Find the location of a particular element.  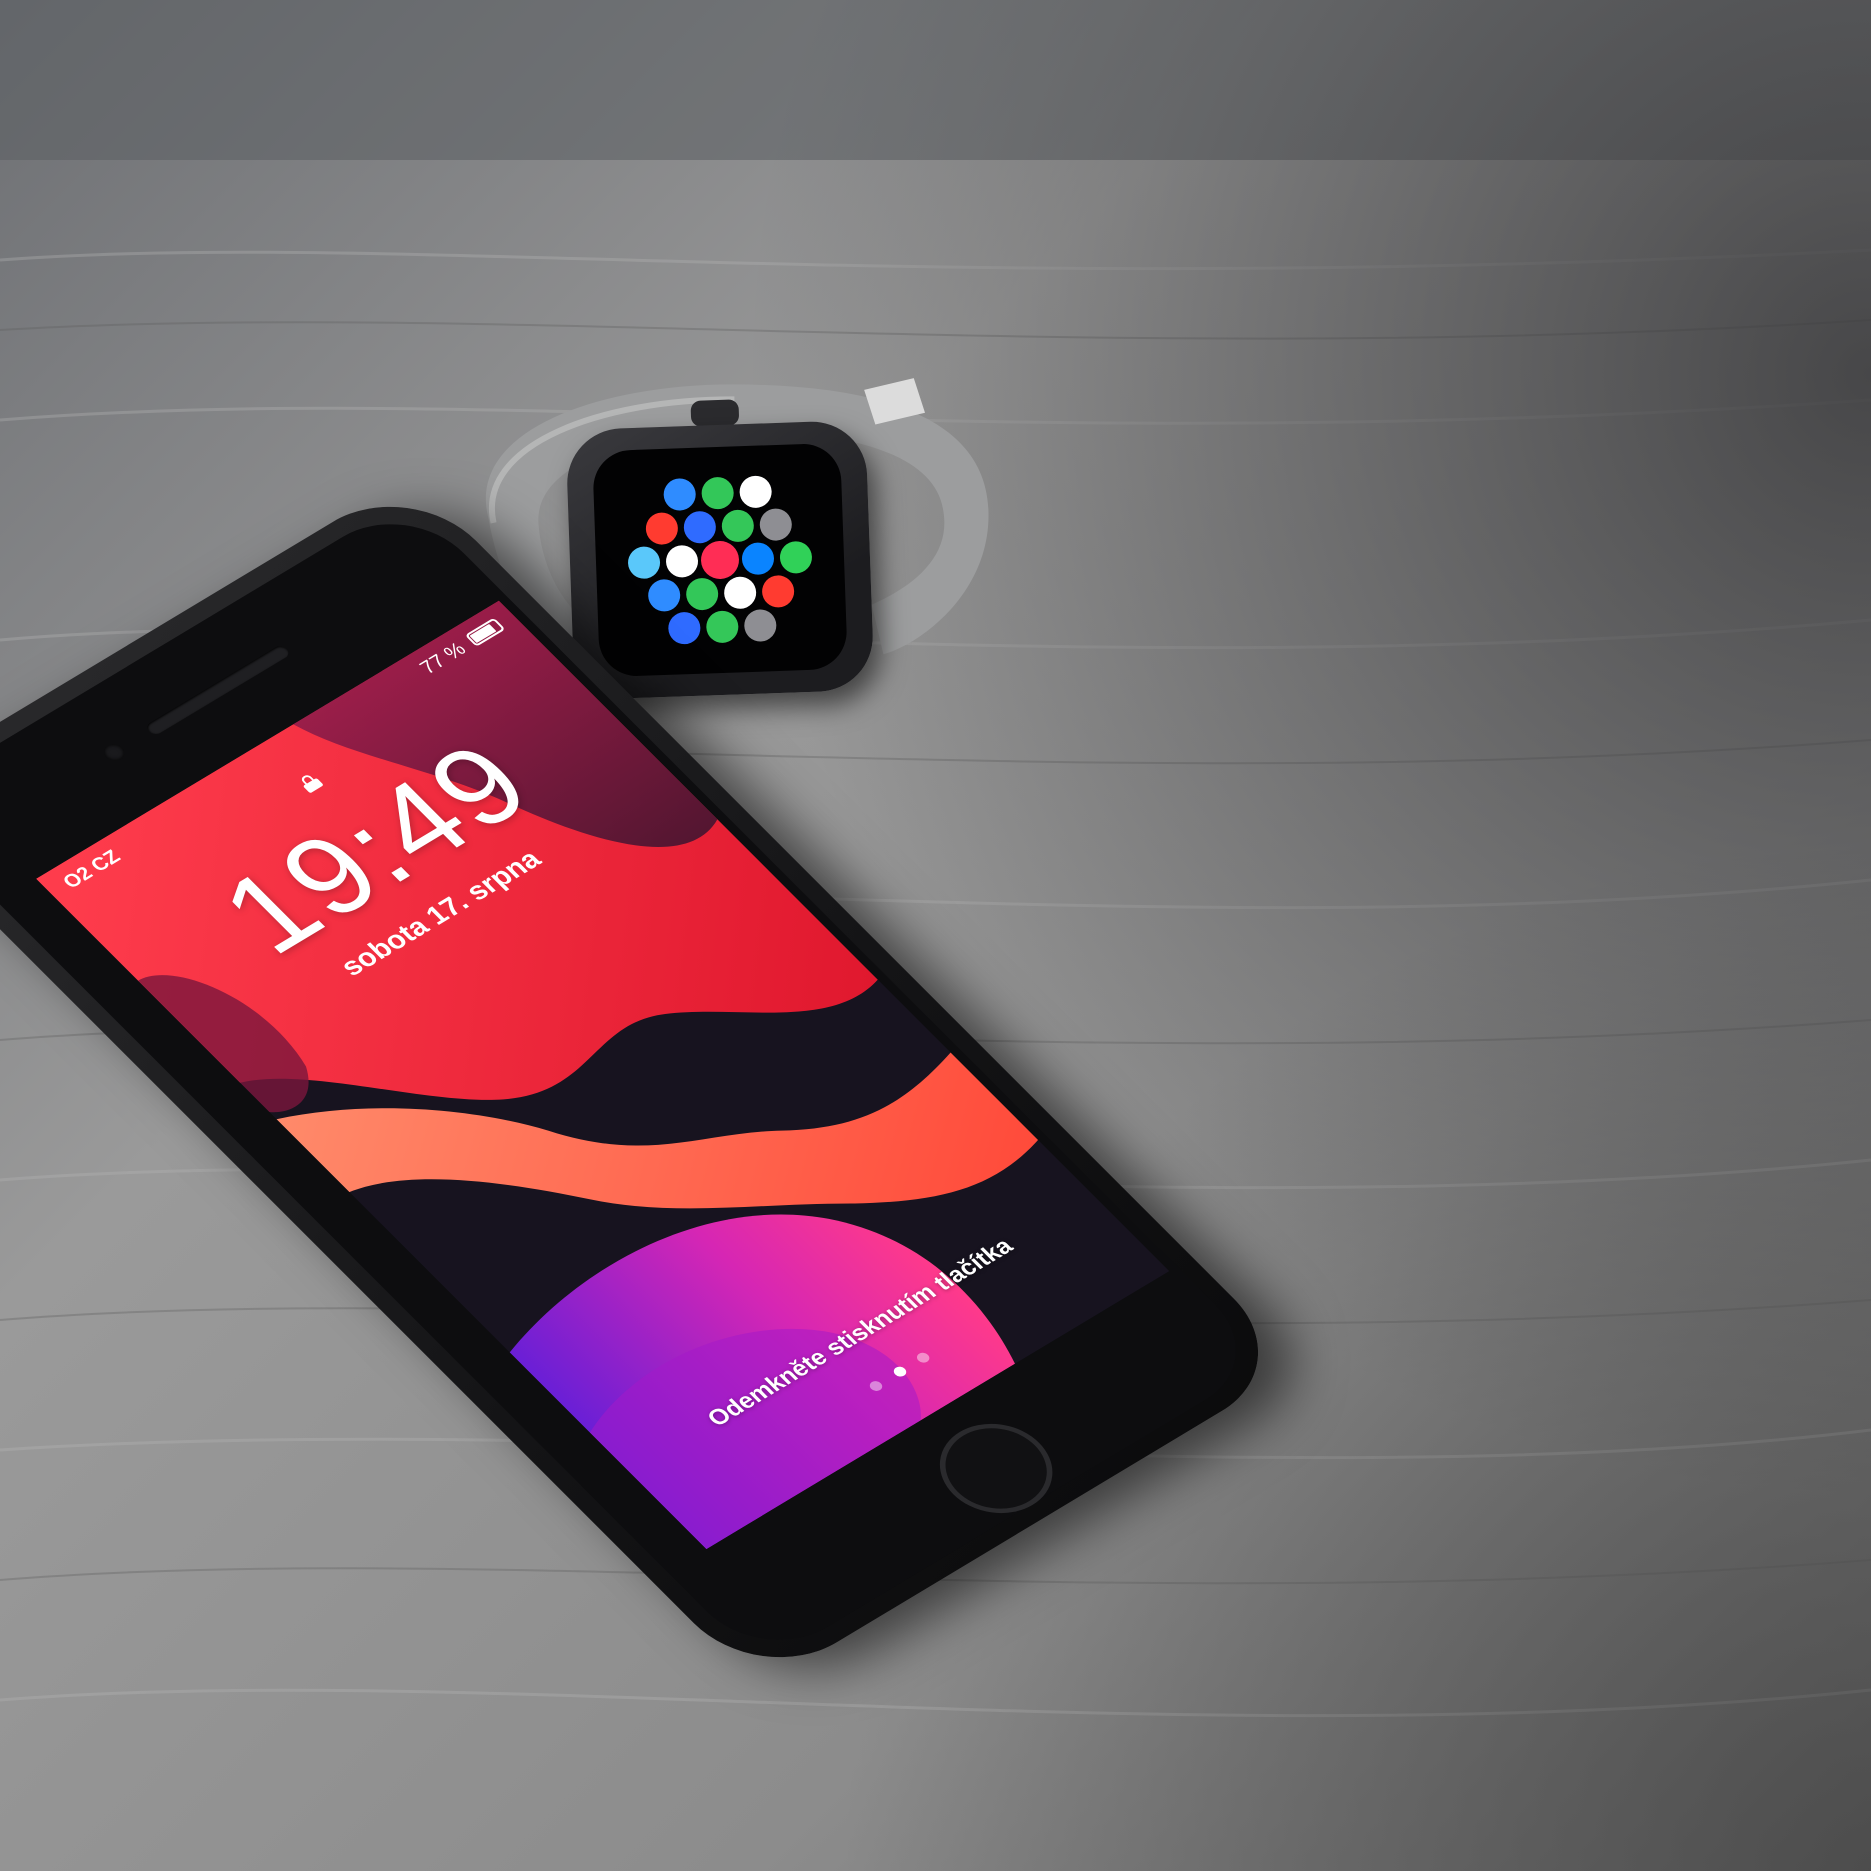

home-button is located at coordinates (996, 1468).